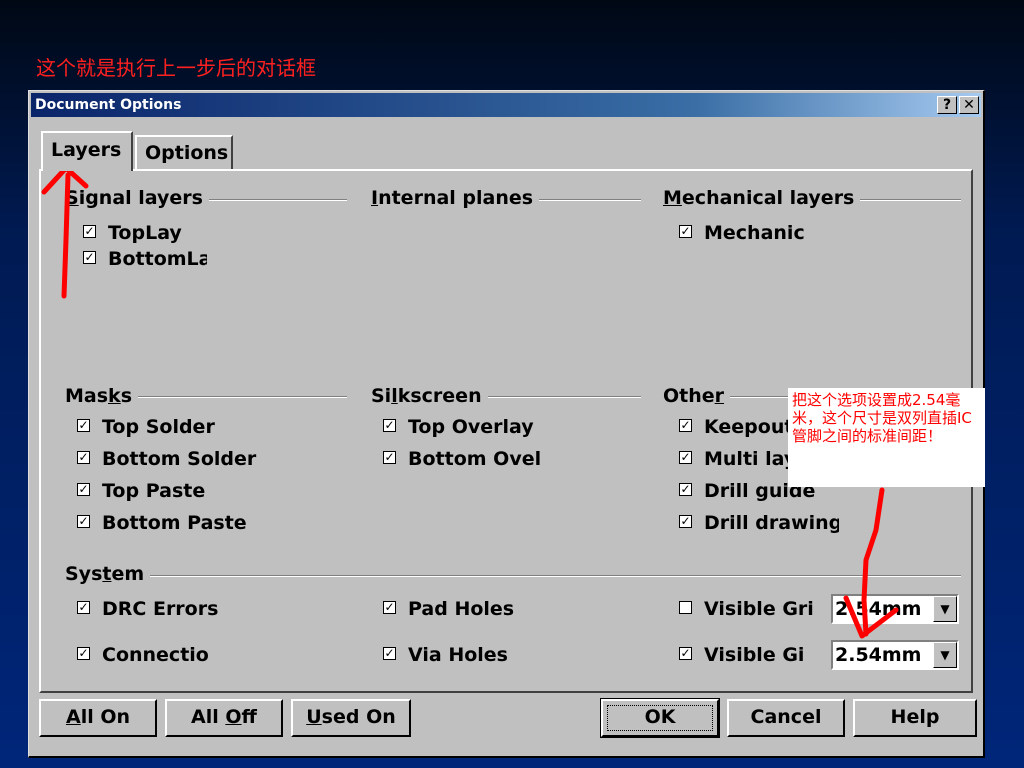 The width and height of the screenshot is (1024, 768). Describe the element at coordinates (89, 257) in the screenshot. I see `checkbox-bottomlayer-box: ✓` at that location.